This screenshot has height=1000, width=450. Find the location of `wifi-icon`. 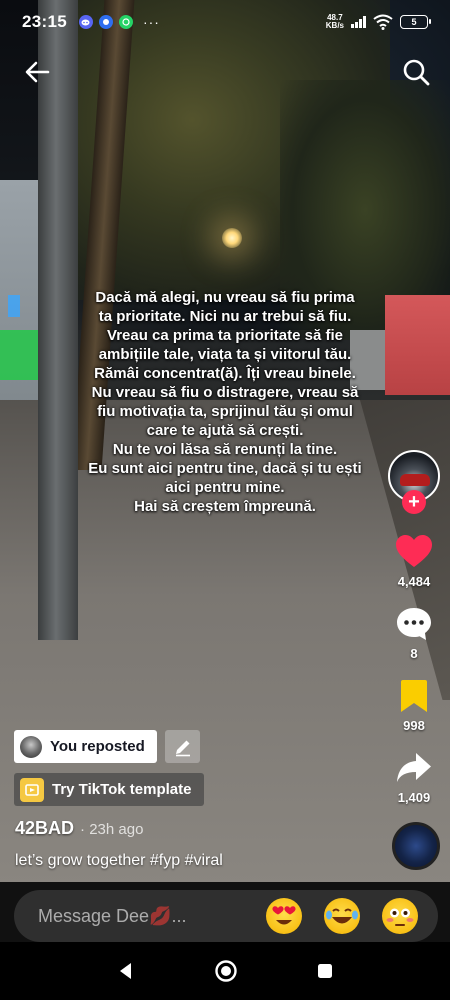

wifi-icon is located at coordinates (383, 22).